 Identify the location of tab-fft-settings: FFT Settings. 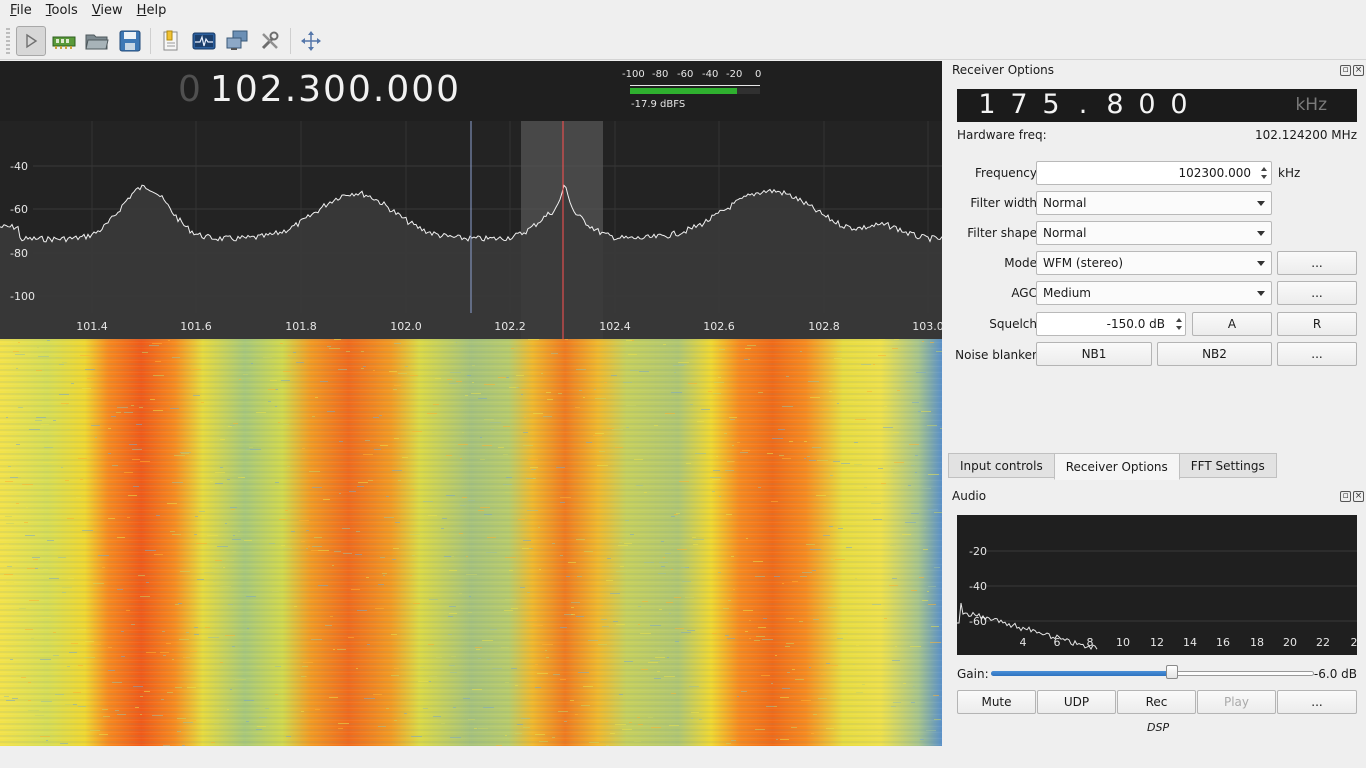
(1227, 465).